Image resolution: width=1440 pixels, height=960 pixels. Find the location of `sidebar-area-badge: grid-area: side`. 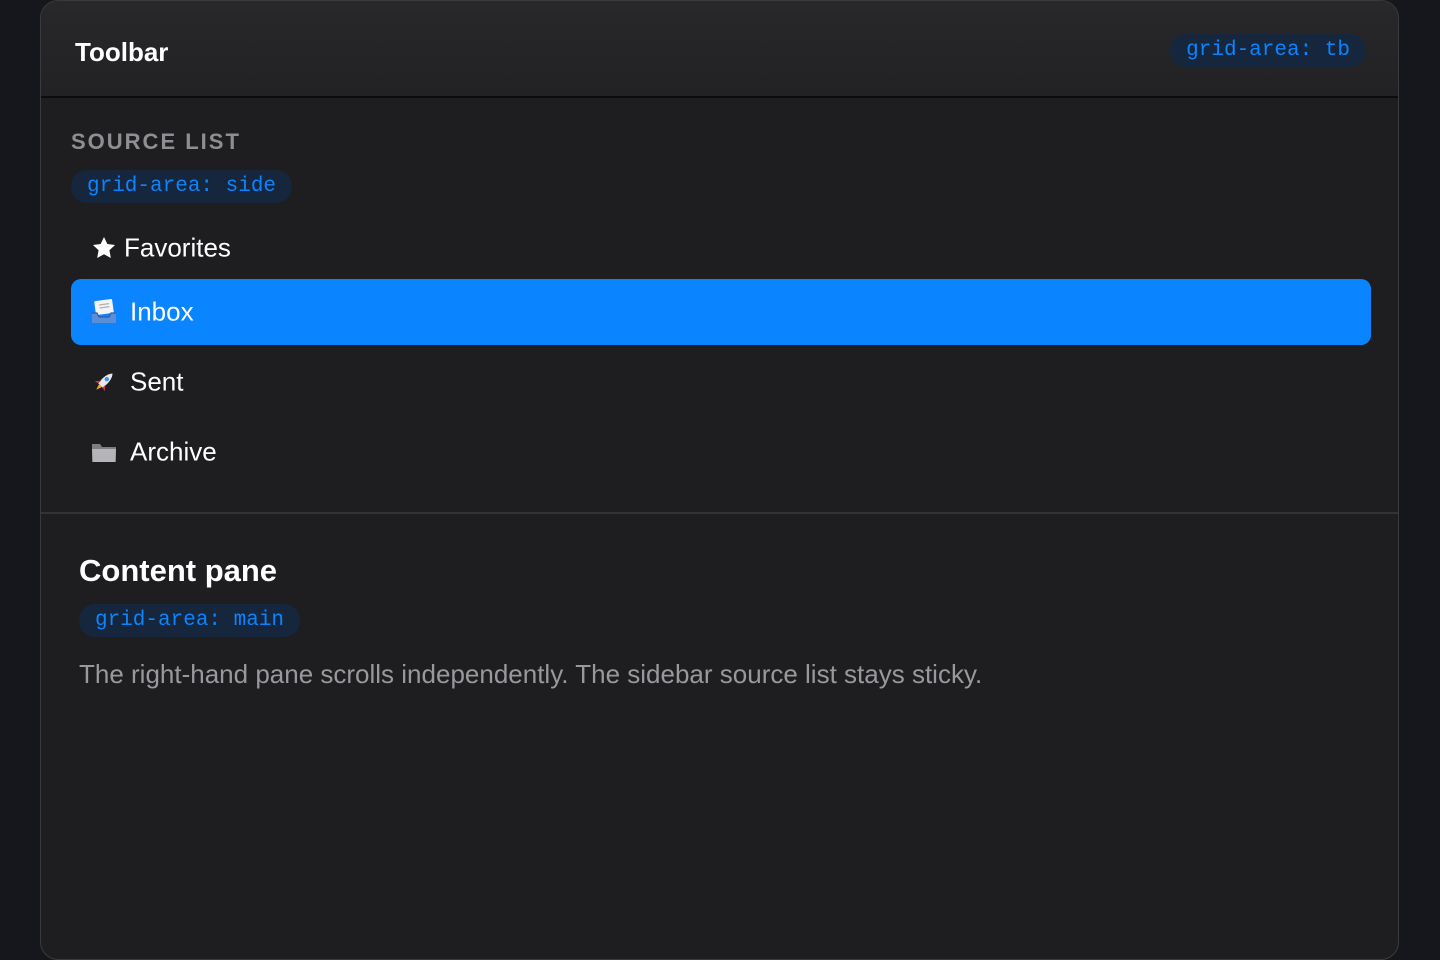

sidebar-area-badge: grid-area: side is located at coordinates (182, 186).